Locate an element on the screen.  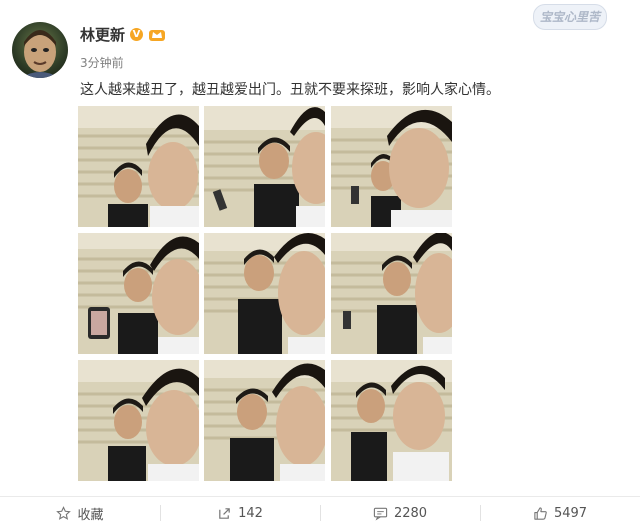
share-icon is located at coordinates (224, 513).